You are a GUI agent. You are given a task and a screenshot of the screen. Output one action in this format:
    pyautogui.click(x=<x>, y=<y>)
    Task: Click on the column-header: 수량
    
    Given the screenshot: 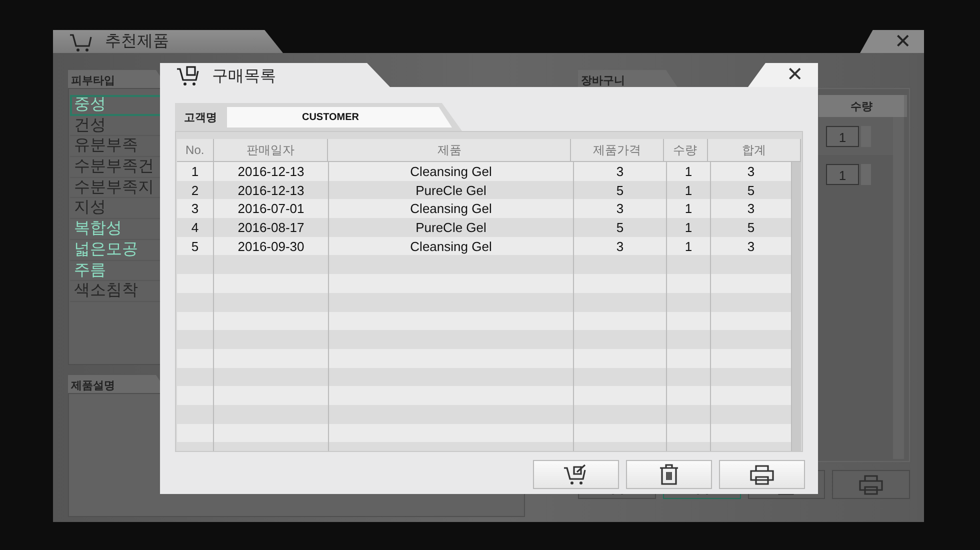 What is the action you would take?
    pyautogui.click(x=861, y=106)
    